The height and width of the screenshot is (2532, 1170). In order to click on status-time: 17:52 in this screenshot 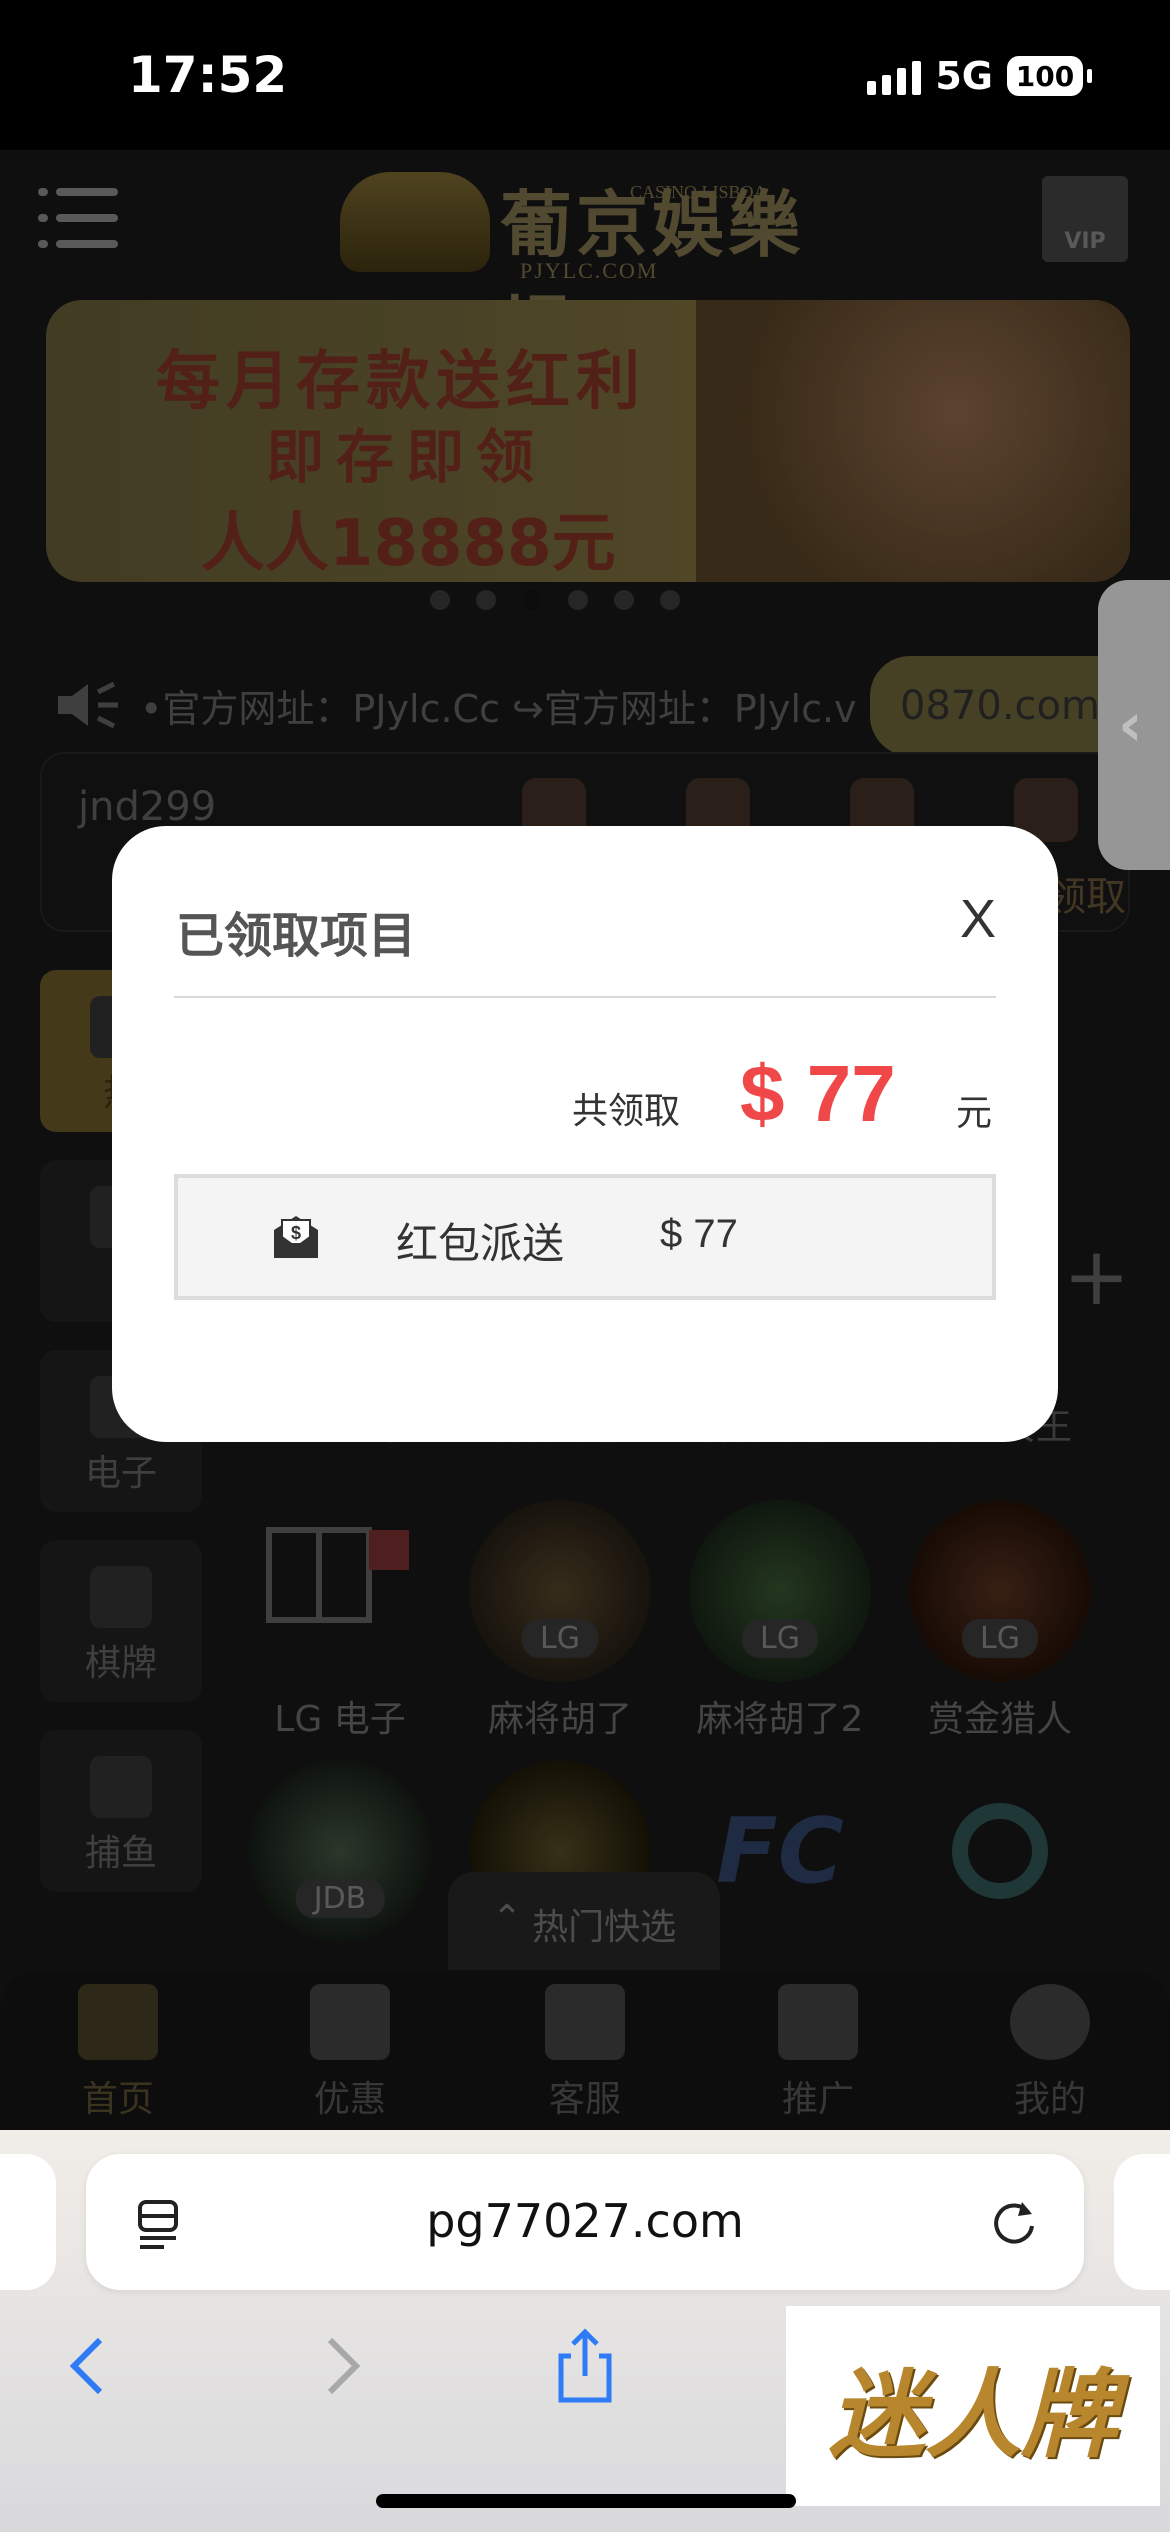, I will do `click(208, 75)`.